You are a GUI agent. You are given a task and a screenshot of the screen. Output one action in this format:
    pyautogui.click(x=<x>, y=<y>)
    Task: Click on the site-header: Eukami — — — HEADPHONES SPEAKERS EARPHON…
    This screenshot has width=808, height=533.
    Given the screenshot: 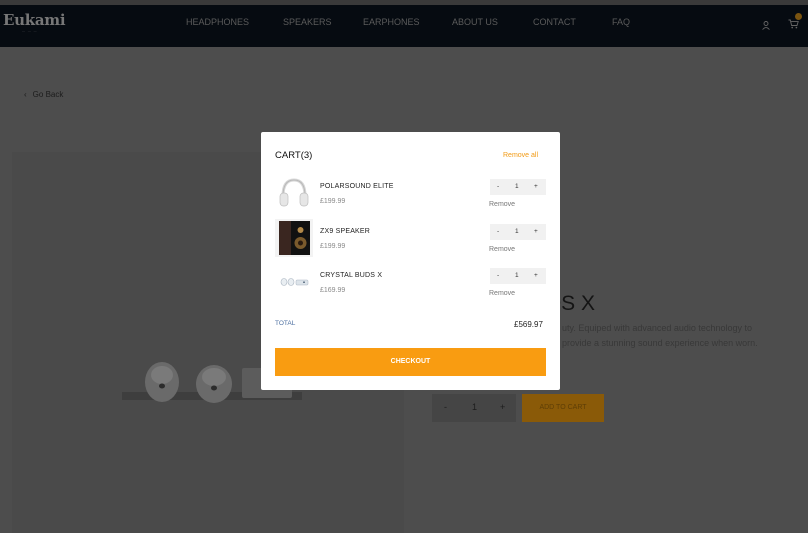 What is the action you would take?
    pyautogui.click(x=404, y=26)
    